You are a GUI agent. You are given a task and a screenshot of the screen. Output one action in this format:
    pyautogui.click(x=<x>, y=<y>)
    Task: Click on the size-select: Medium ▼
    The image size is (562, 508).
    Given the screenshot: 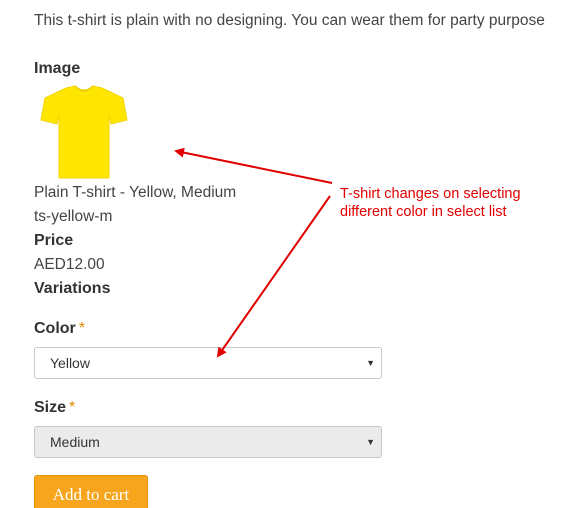 What is the action you would take?
    pyautogui.click(x=208, y=442)
    